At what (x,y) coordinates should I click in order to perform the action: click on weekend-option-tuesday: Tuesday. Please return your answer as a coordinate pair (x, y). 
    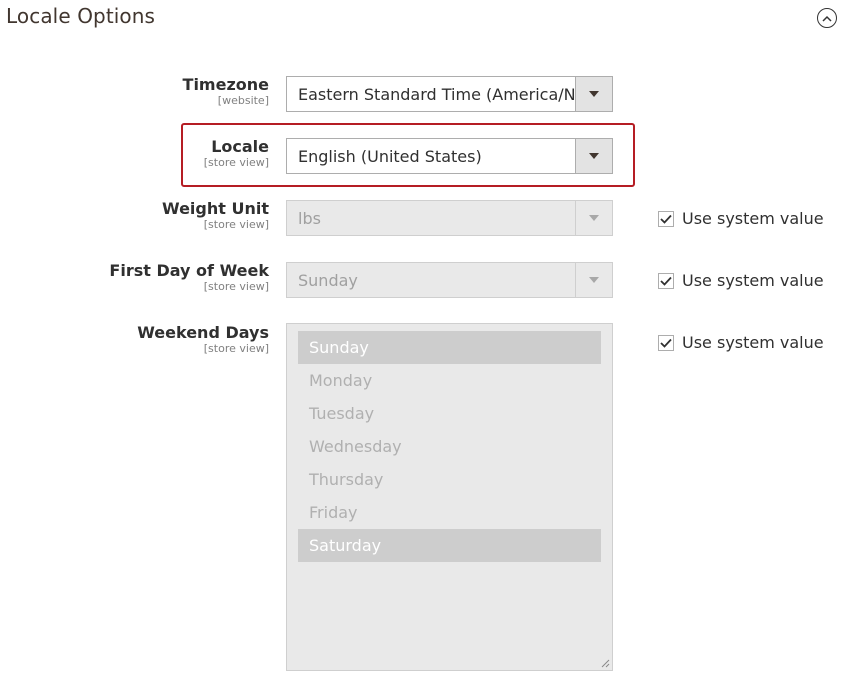
    Looking at the image, I should click on (449, 413).